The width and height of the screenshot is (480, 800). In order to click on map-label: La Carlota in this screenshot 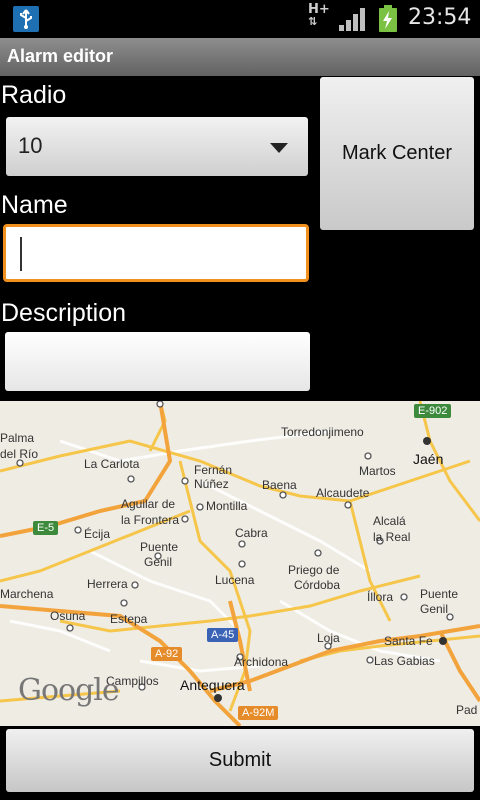, I will do `click(112, 464)`.